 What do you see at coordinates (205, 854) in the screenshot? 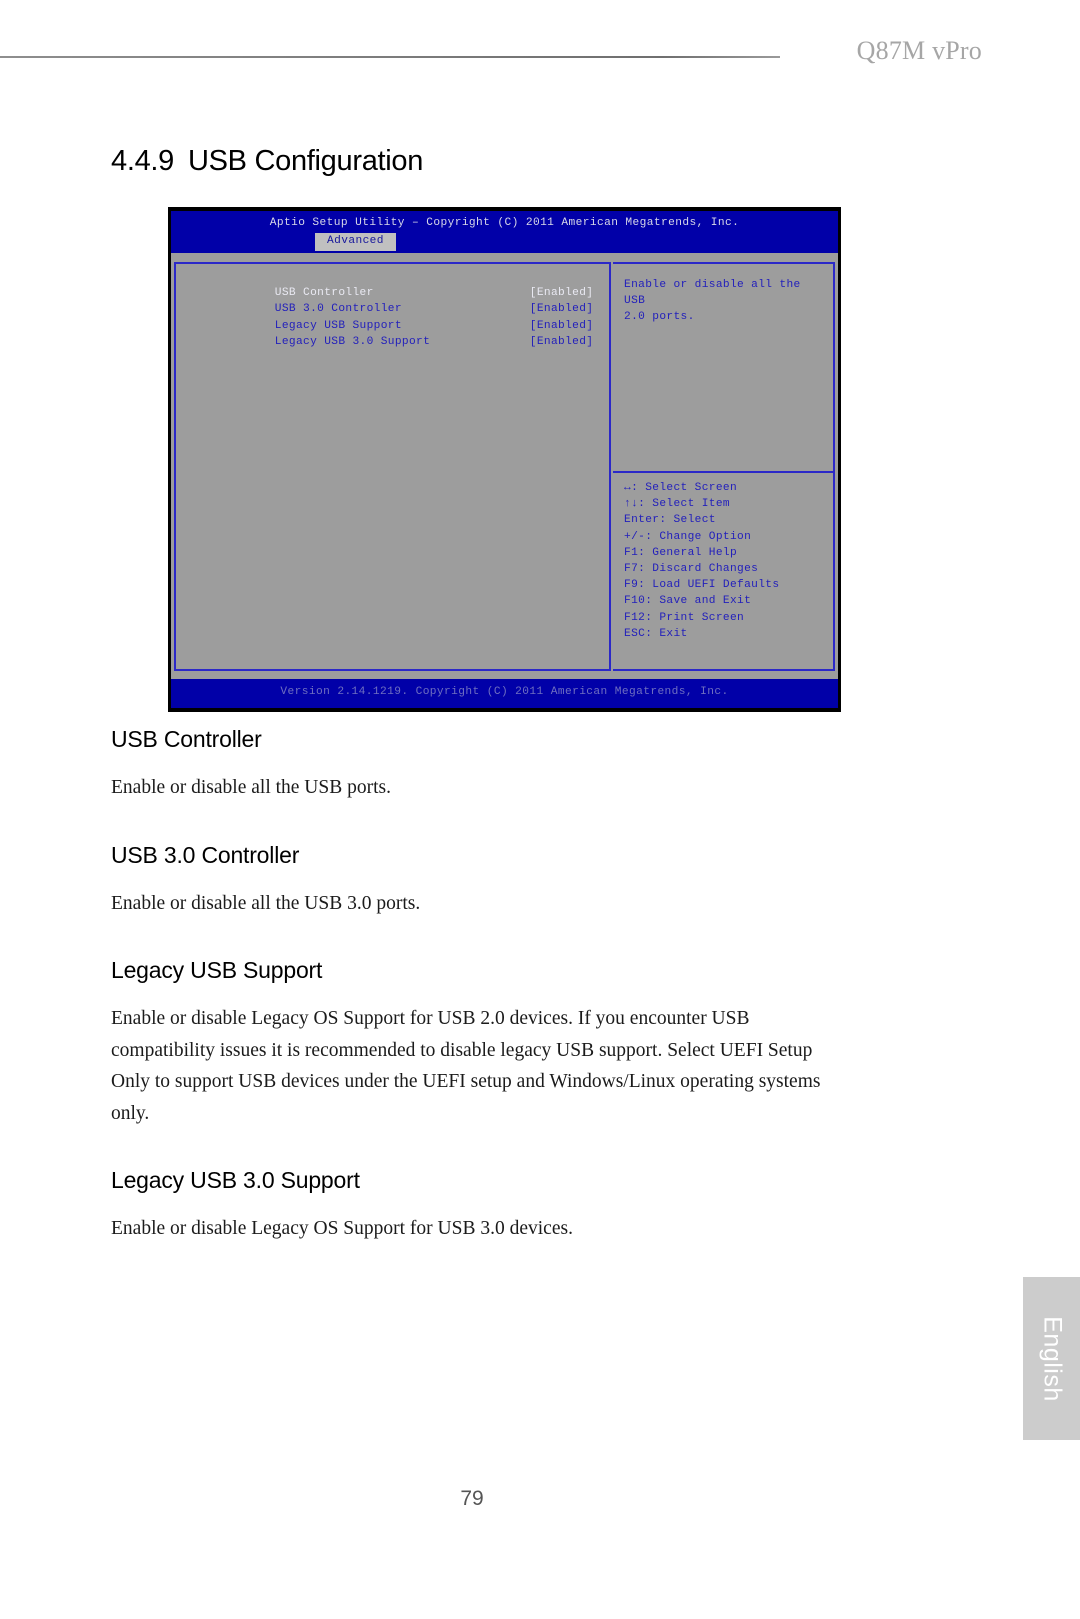
I see `subheading-usb-30-controller: USB 3.0 Controller` at bounding box center [205, 854].